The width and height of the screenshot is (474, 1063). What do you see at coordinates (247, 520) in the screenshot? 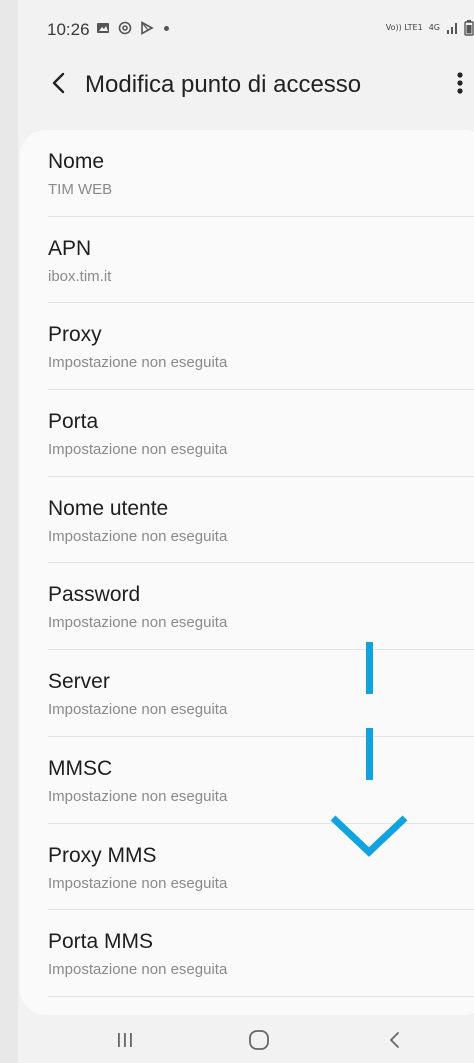
I see `field-nome-utente: Nome utente Impostazione non eseguita` at bounding box center [247, 520].